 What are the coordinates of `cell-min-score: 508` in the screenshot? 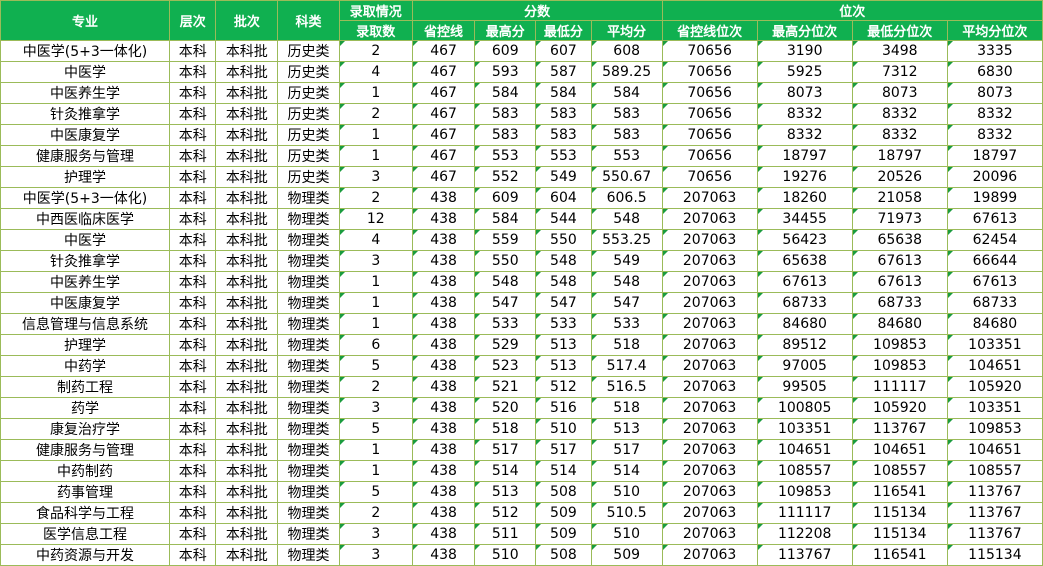 It's located at (563, 492).